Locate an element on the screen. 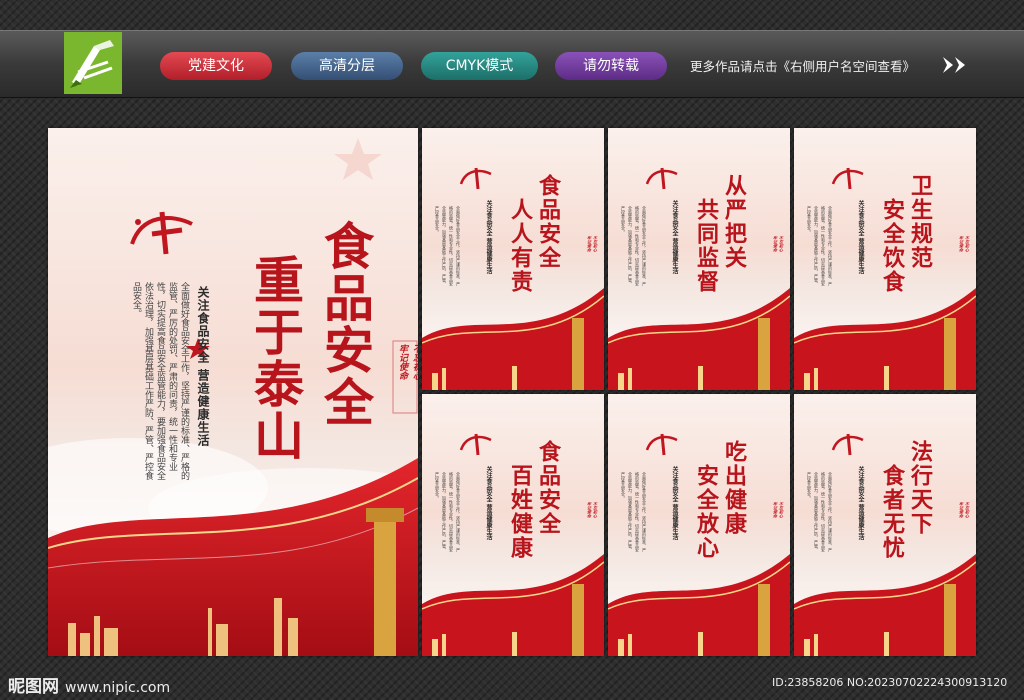 This screenshot has width=1024, height=700. poster-title-line-2: 百姓健康 is located at coordinates (520, 512).